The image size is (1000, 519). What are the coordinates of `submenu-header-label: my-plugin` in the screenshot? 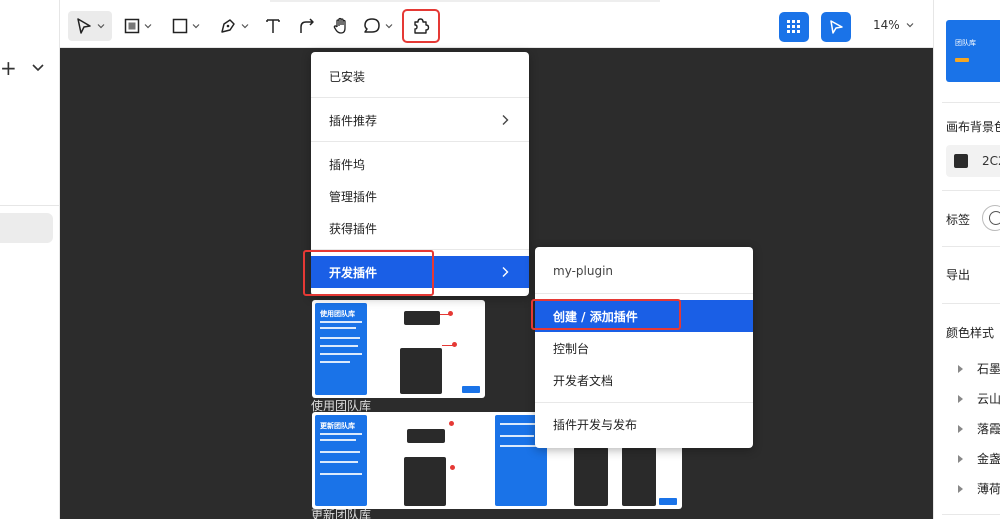 It's located at (583, 271).